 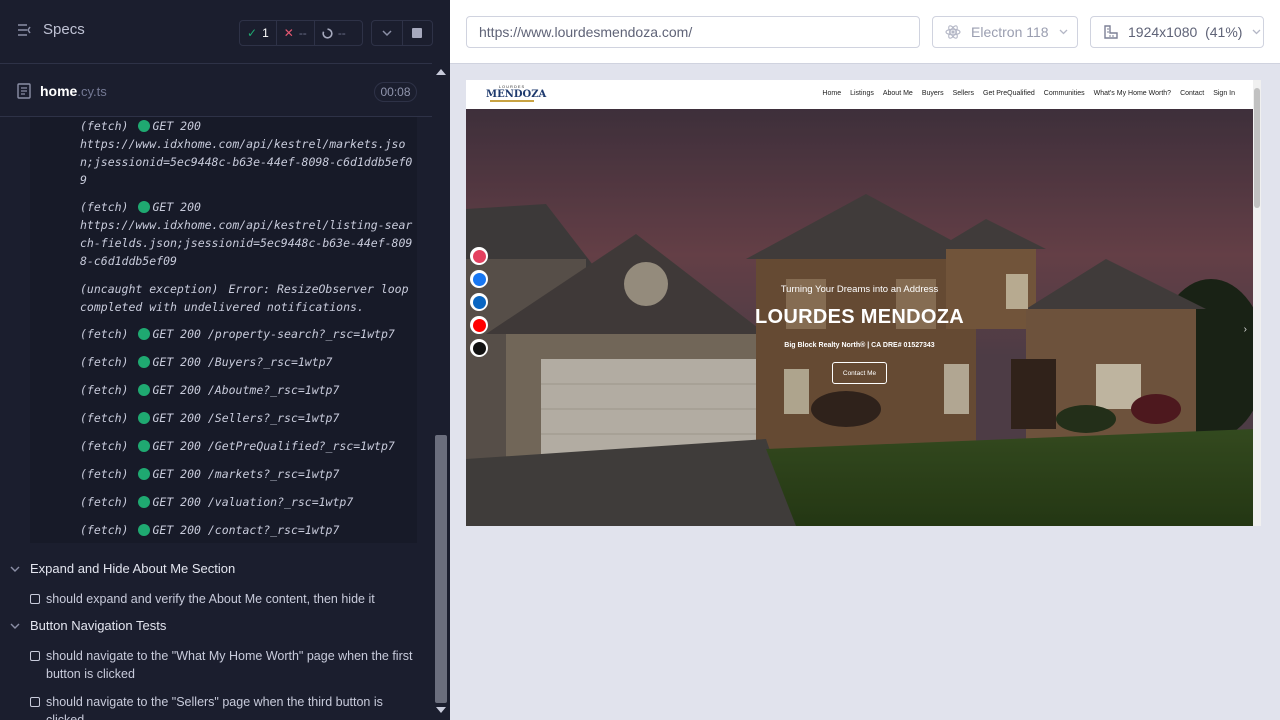 I want to click on scrollbar-thumb, so click(x=441, y=569).